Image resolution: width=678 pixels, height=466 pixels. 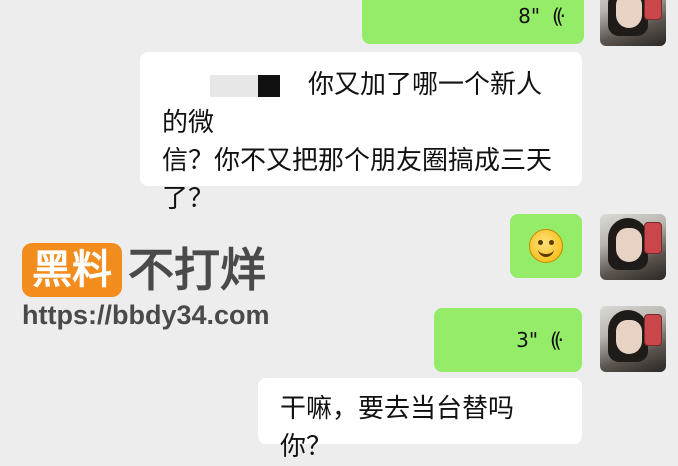 What do you see at coordinates (357, 161) in the screenshot?
I see `message-line: 信？你不又把那个朋友圈搞成三天` at bounding box center [357, 161].